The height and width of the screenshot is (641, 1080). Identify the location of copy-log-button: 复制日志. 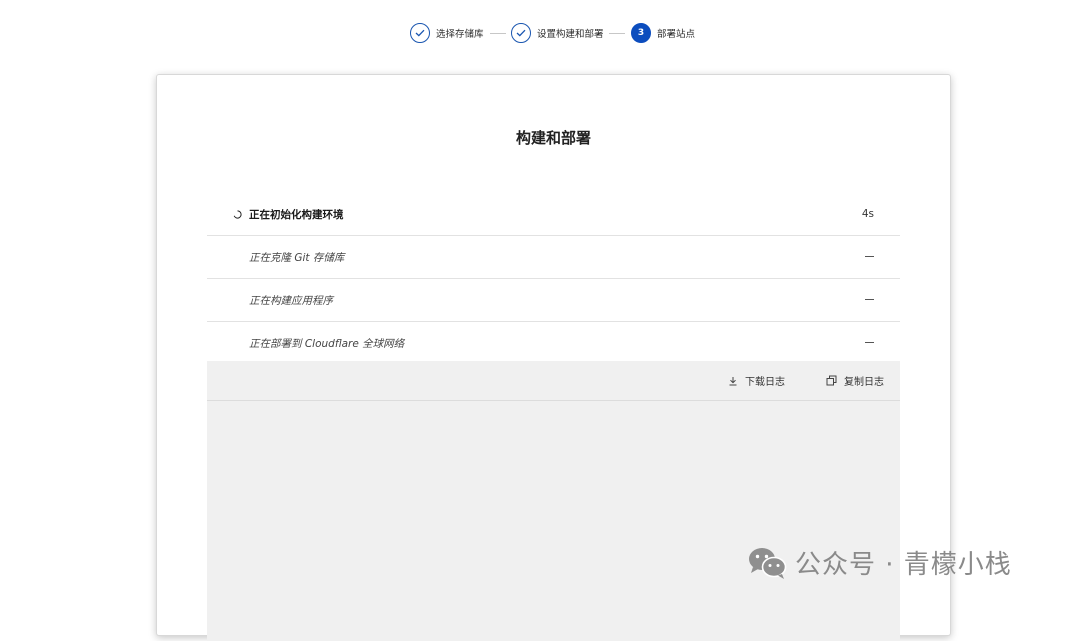
(855, 380).